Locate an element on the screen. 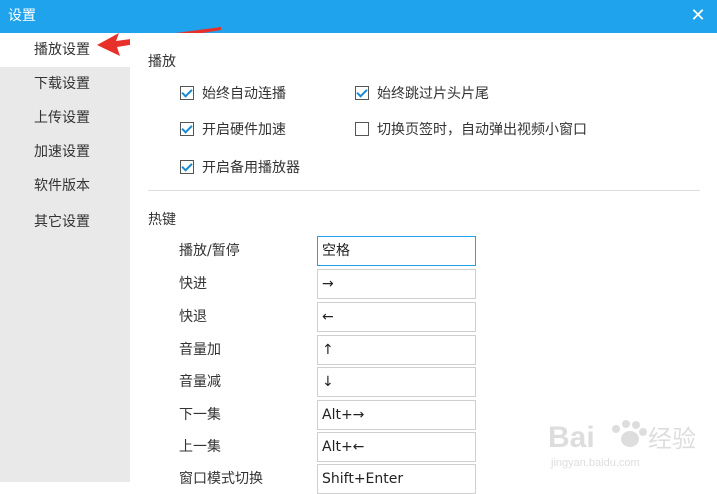 This screenshot has height=494, width=717. hotkey-input-play-pause: 空格 is located at coordinates (396, 251).